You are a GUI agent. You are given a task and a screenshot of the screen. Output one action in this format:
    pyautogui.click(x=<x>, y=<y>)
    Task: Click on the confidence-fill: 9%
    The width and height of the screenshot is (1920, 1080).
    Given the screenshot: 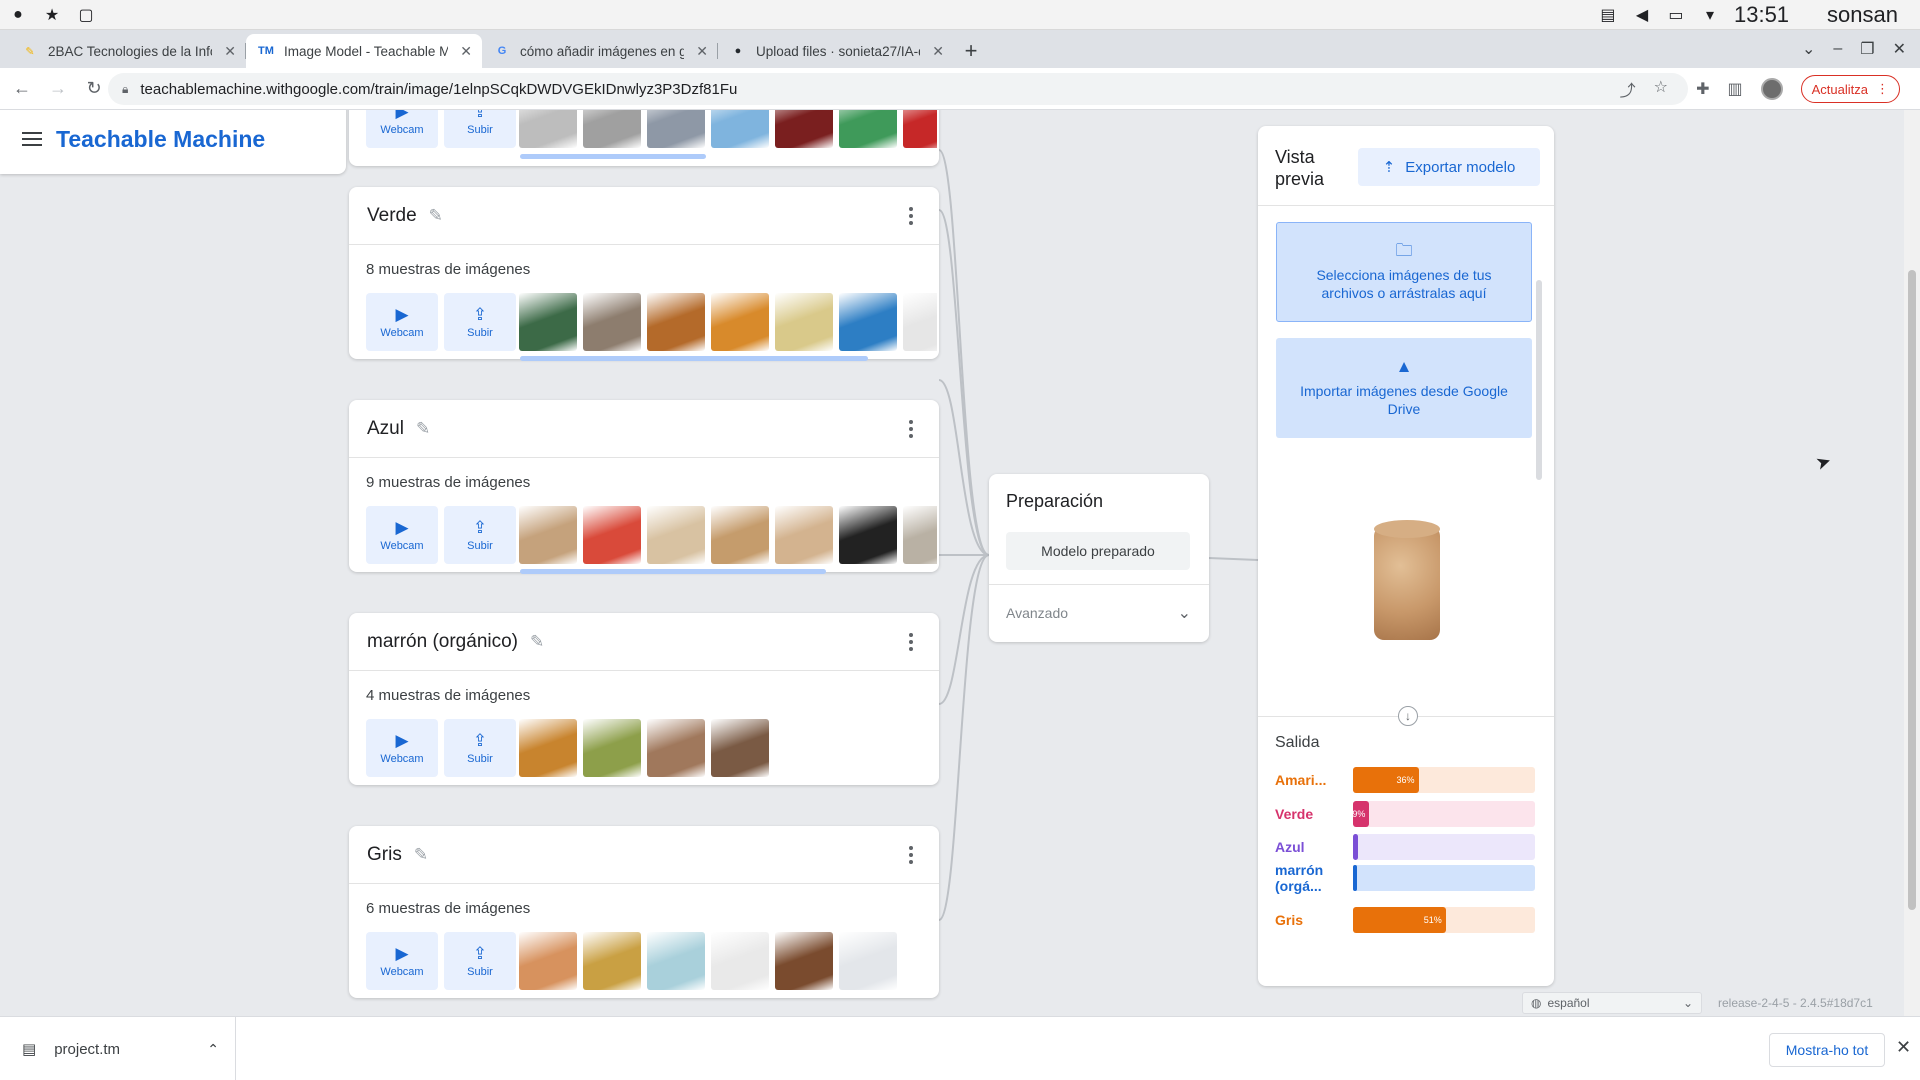 What is the action you would take?
    pyautogui.click(x=1361, y=814)
    